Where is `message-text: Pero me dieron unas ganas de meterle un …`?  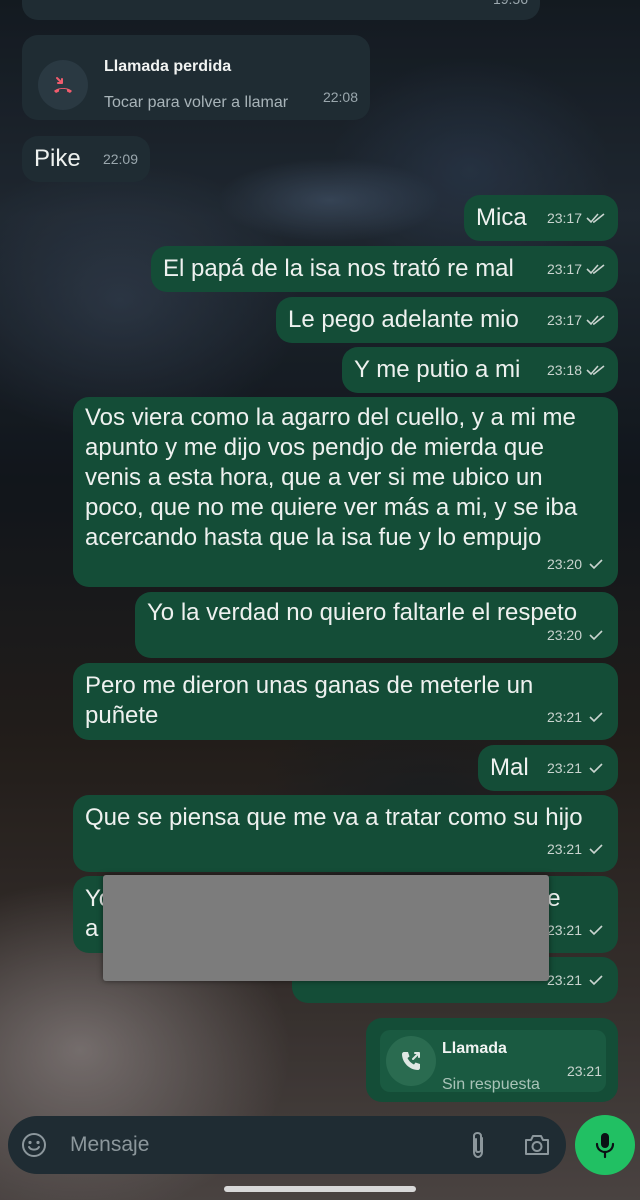 message-text: Pero me dieron unas ganas de meterle un … is located at coordinates (309, 700).